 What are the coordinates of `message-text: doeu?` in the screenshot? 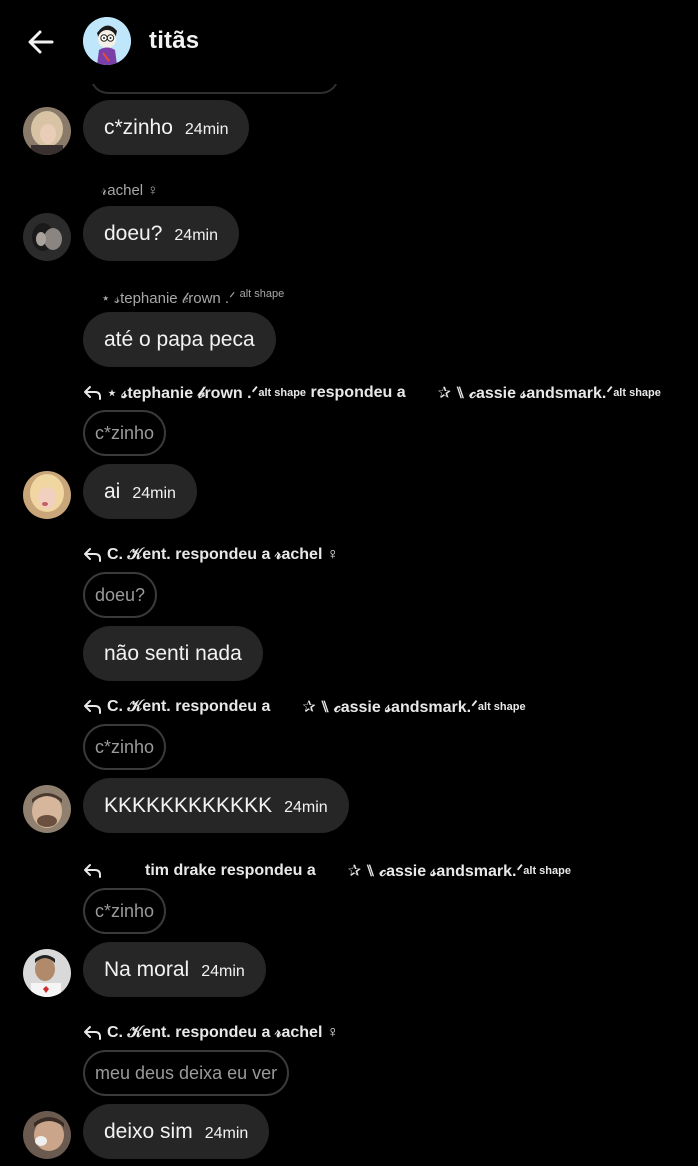 It's located at (133, 233).